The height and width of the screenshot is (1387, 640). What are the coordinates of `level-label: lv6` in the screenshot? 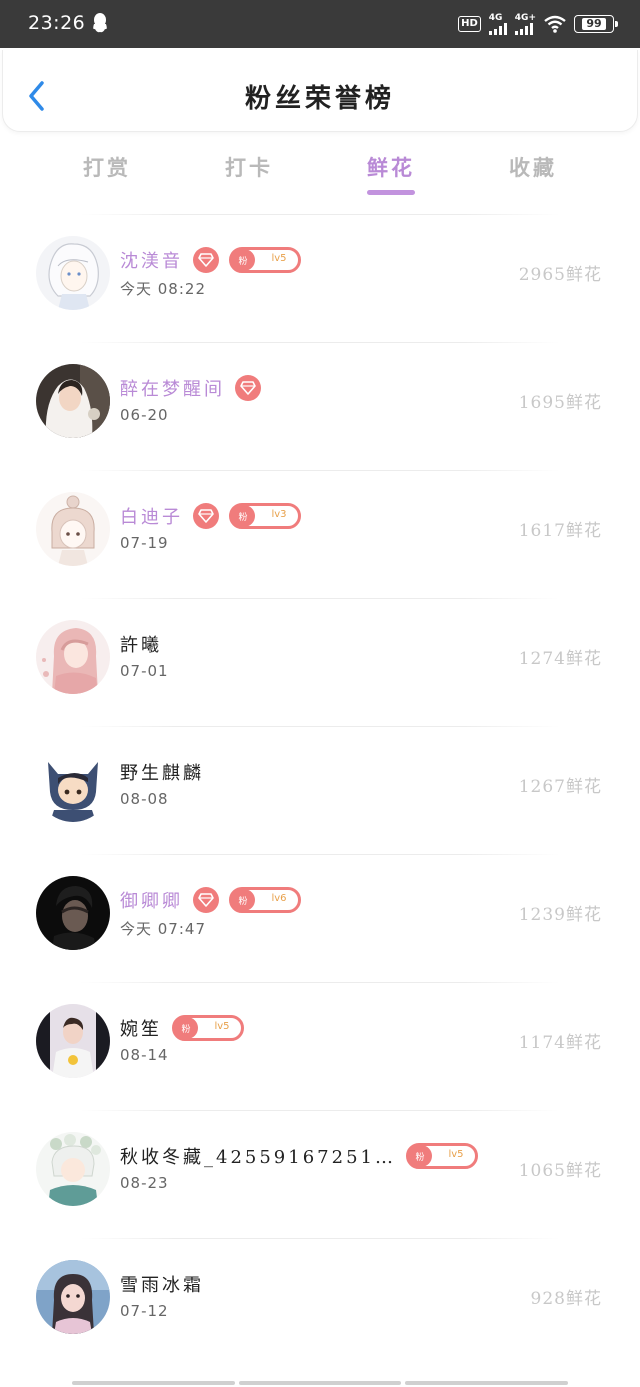 It's located at (279, 898).